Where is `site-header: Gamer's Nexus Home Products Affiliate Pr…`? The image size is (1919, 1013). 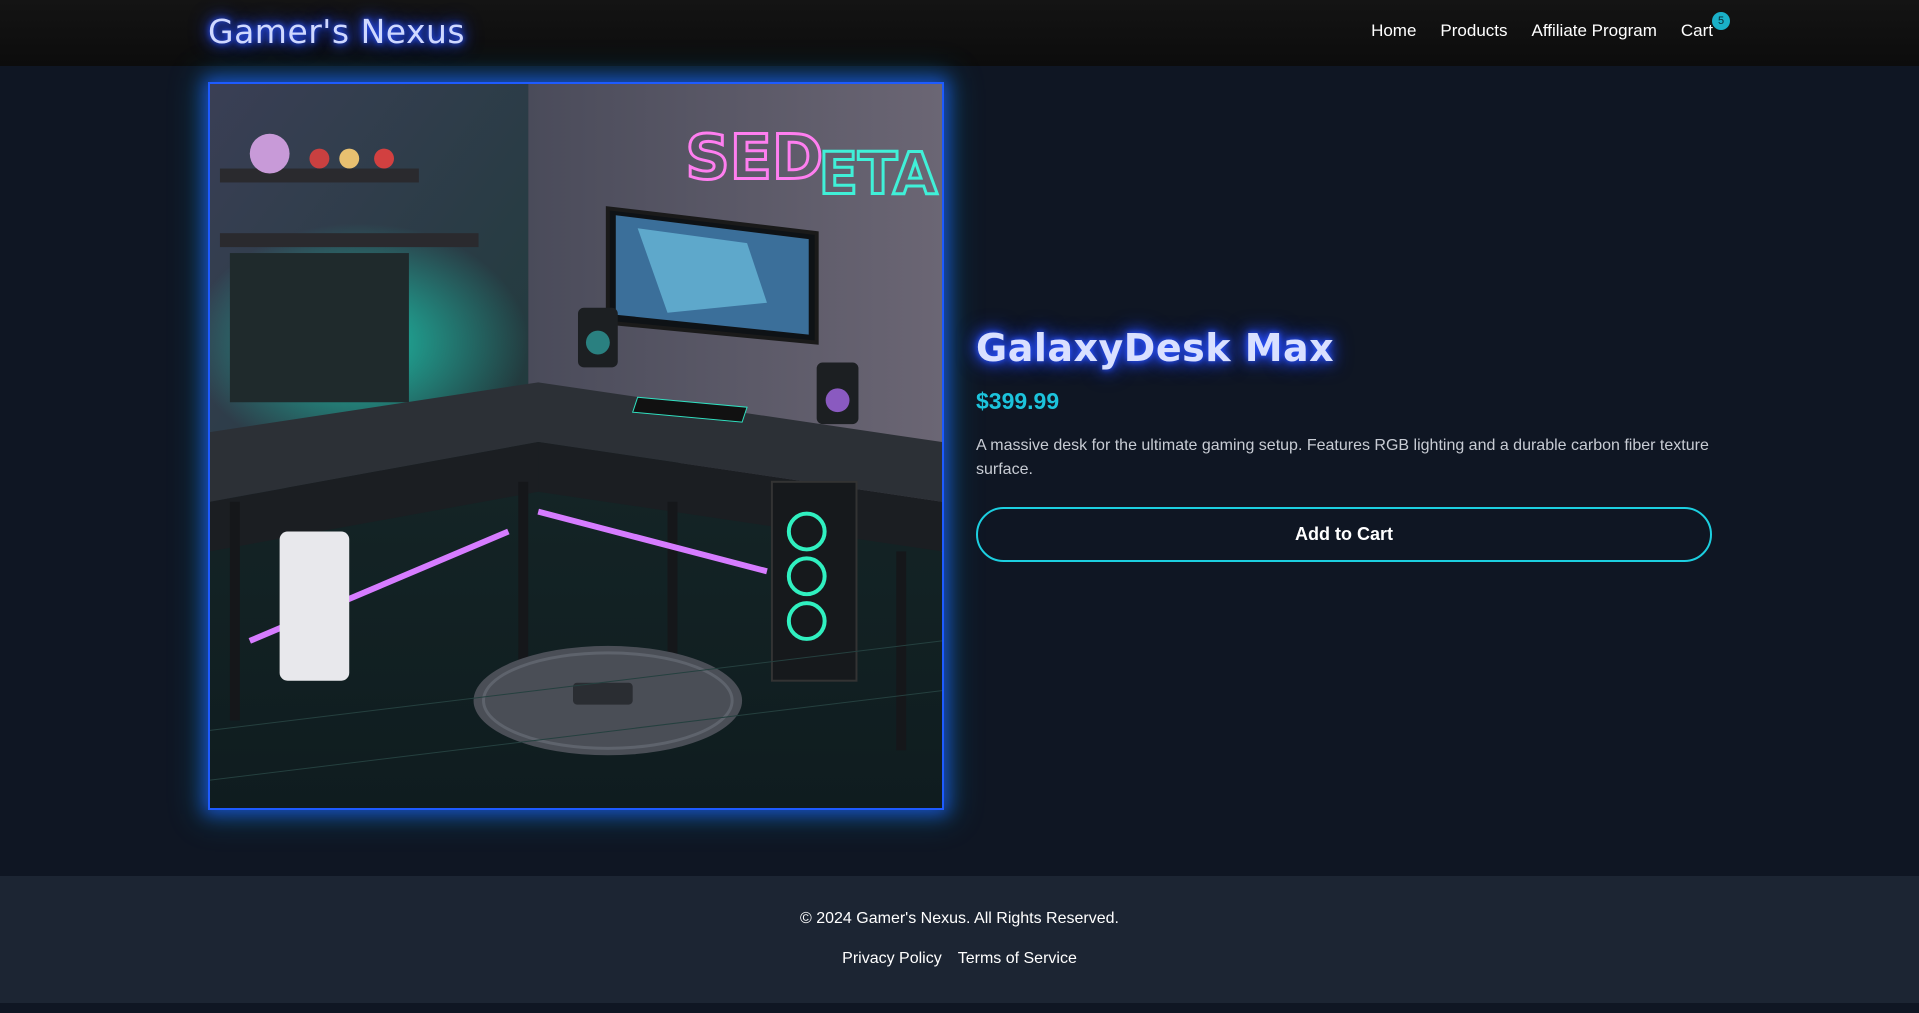
site-header: Gamer's Nexus Home Products Affiliate Pr… is located at coordinates (959, 33).